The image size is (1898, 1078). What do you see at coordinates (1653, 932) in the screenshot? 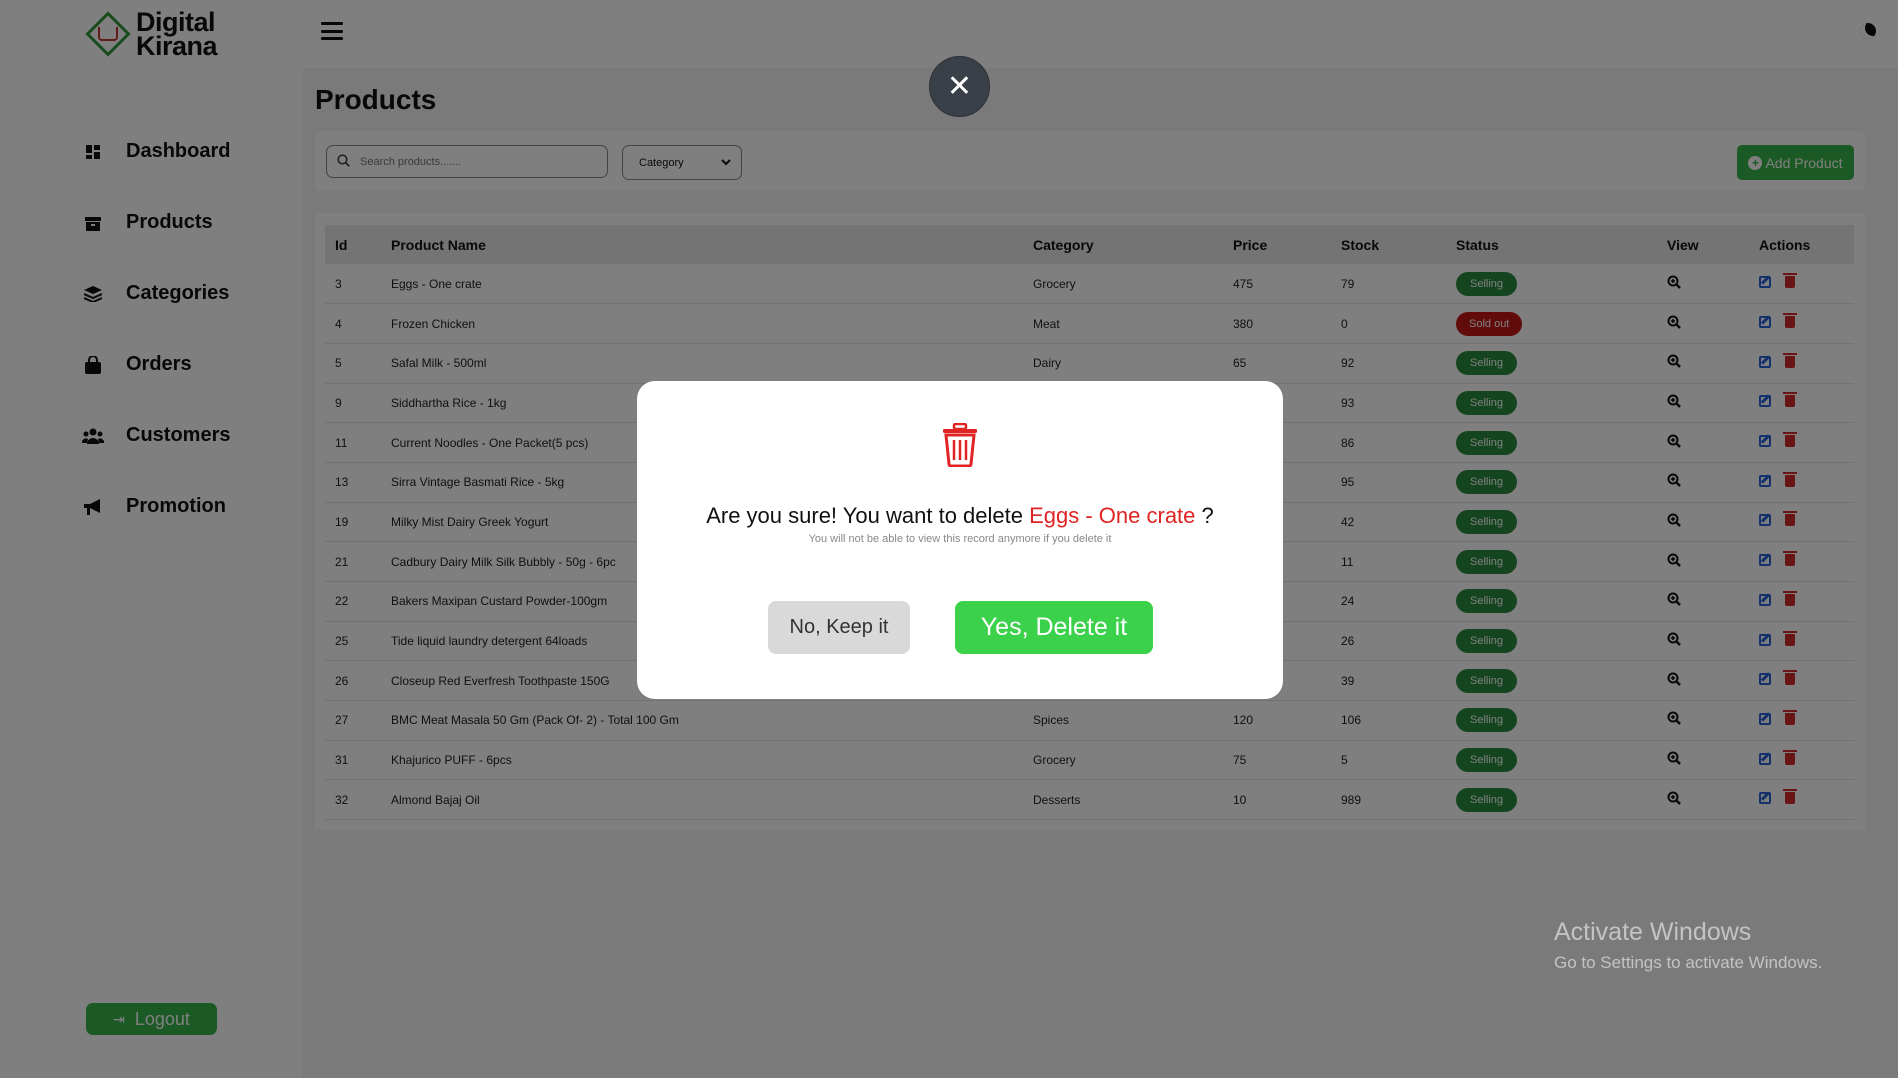
I see `watermark-title: Activate Windows` at bounding box center [1653, 932].